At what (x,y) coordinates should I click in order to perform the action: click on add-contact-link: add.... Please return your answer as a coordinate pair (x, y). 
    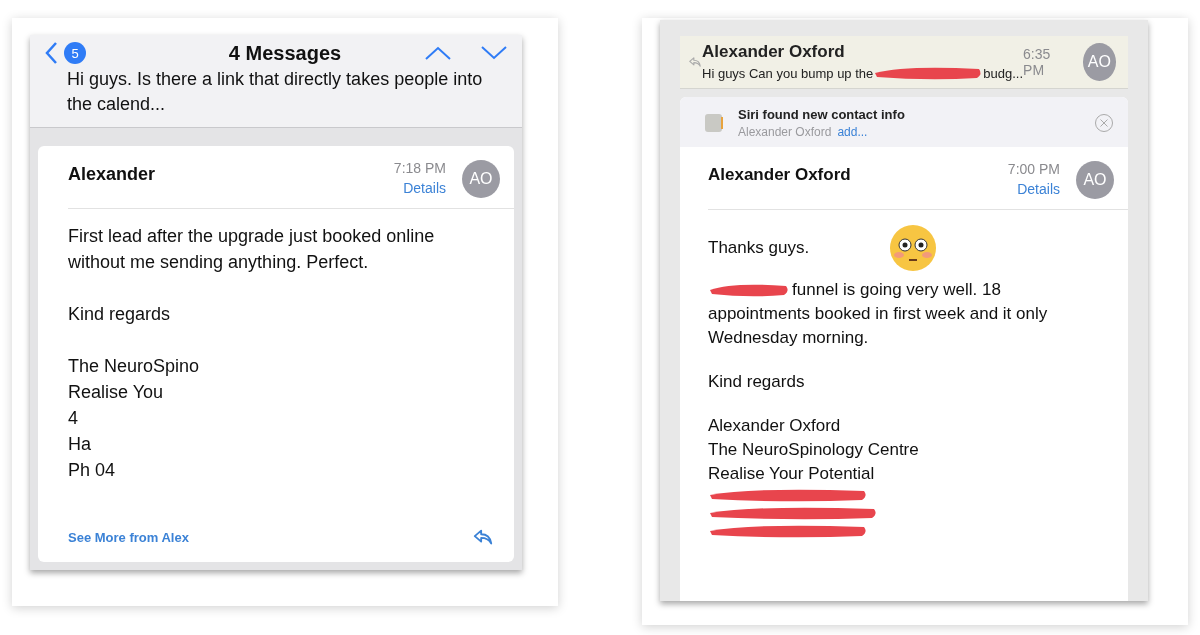
    Looking at the image, I should click on (852, 132).